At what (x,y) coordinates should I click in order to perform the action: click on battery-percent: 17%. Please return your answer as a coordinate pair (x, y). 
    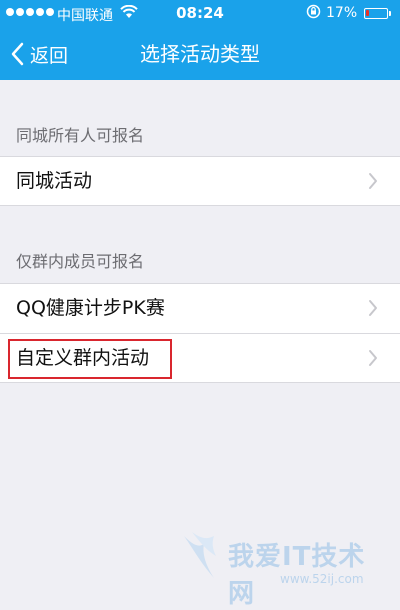
    Looking at the image, I should click on (342, 13).